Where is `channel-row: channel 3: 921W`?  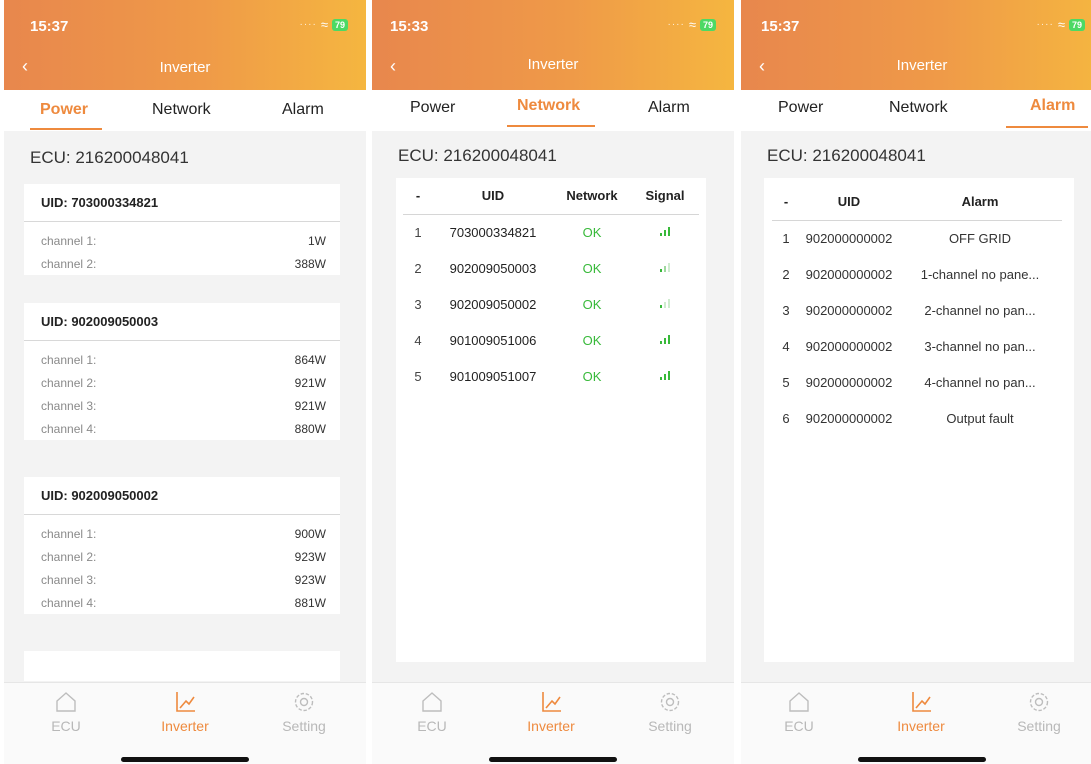
channel-row: channel 3: 921W is located at coordinates (182, 405).